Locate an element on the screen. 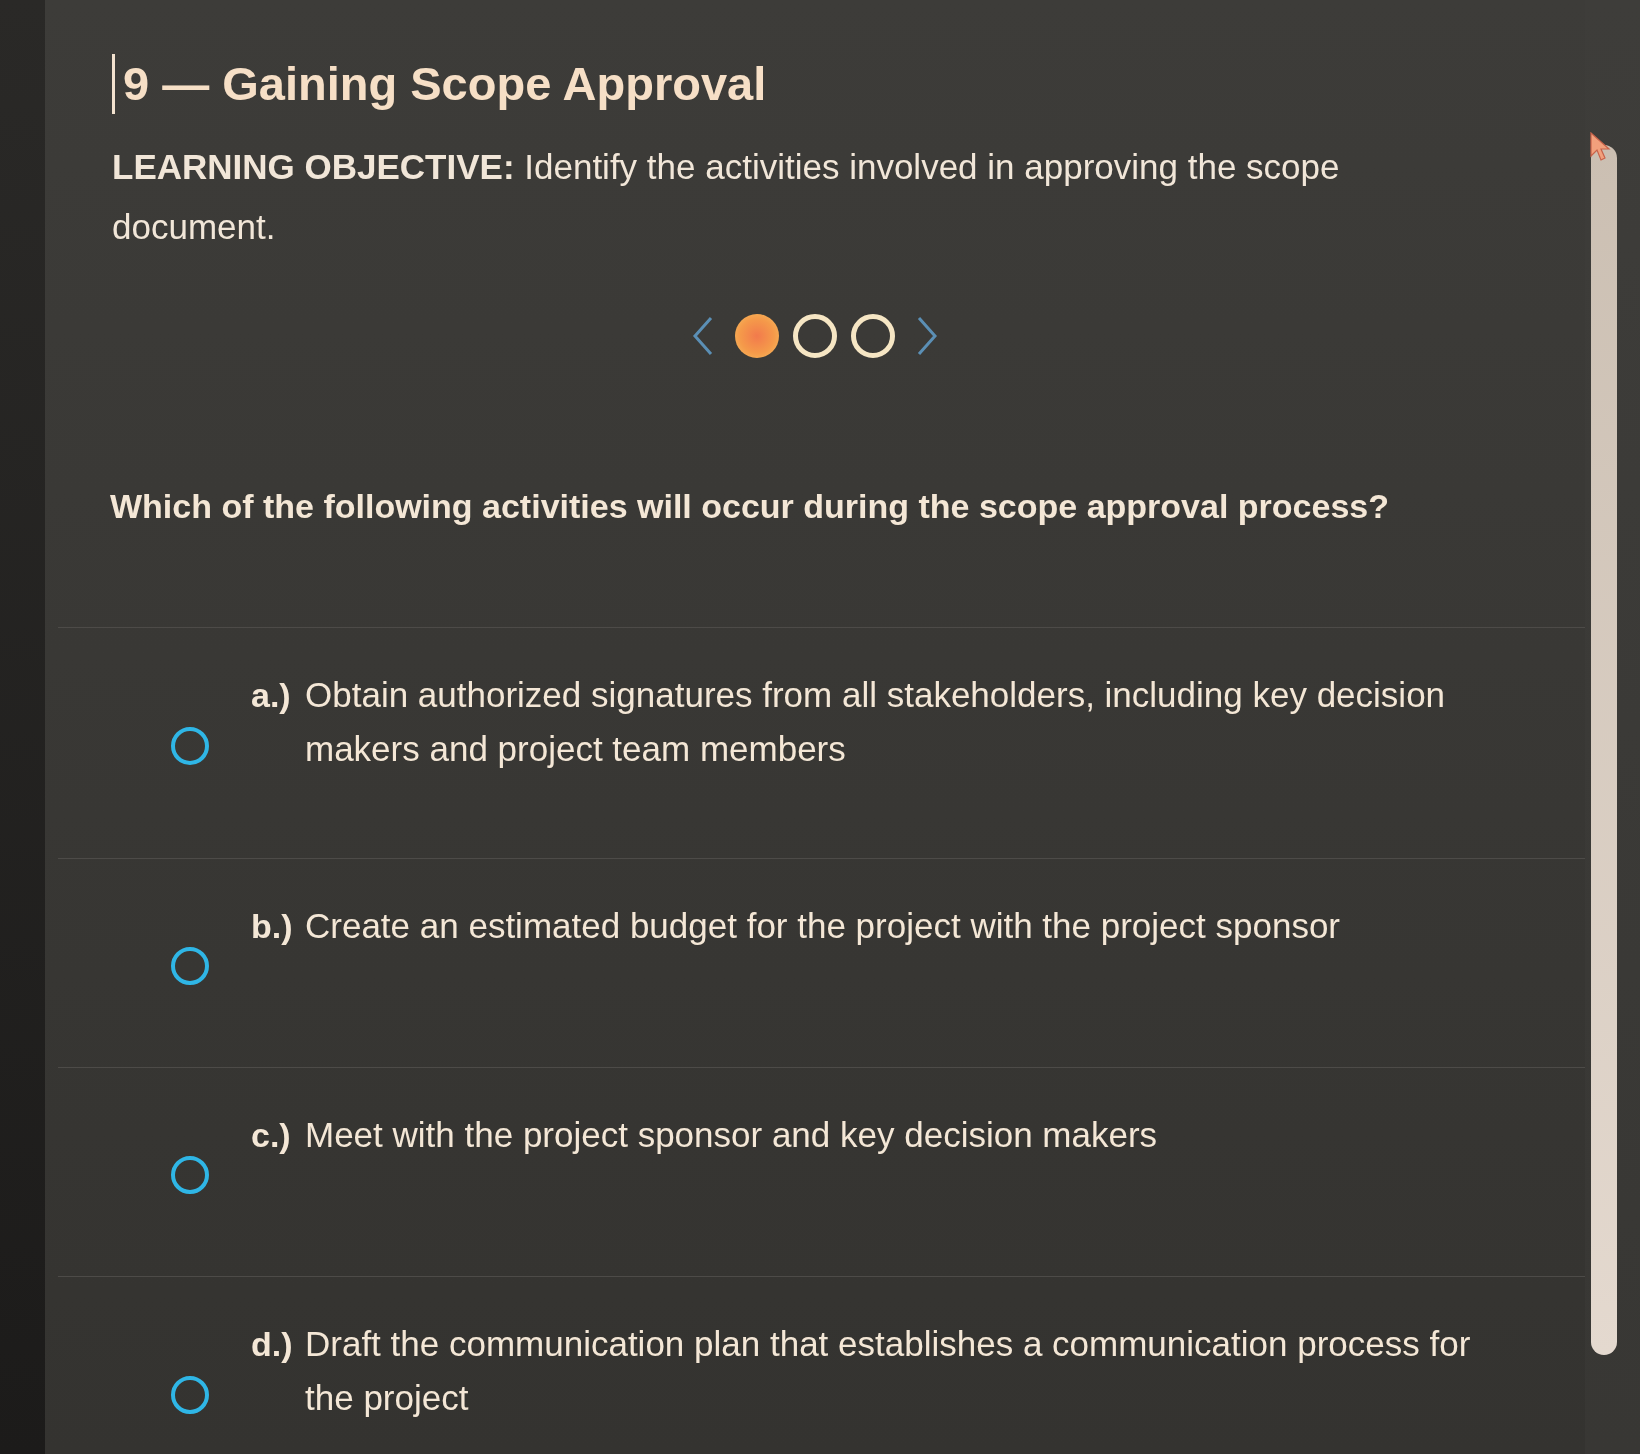  scrollbar-thumb is located at coordinates (1604, 750).